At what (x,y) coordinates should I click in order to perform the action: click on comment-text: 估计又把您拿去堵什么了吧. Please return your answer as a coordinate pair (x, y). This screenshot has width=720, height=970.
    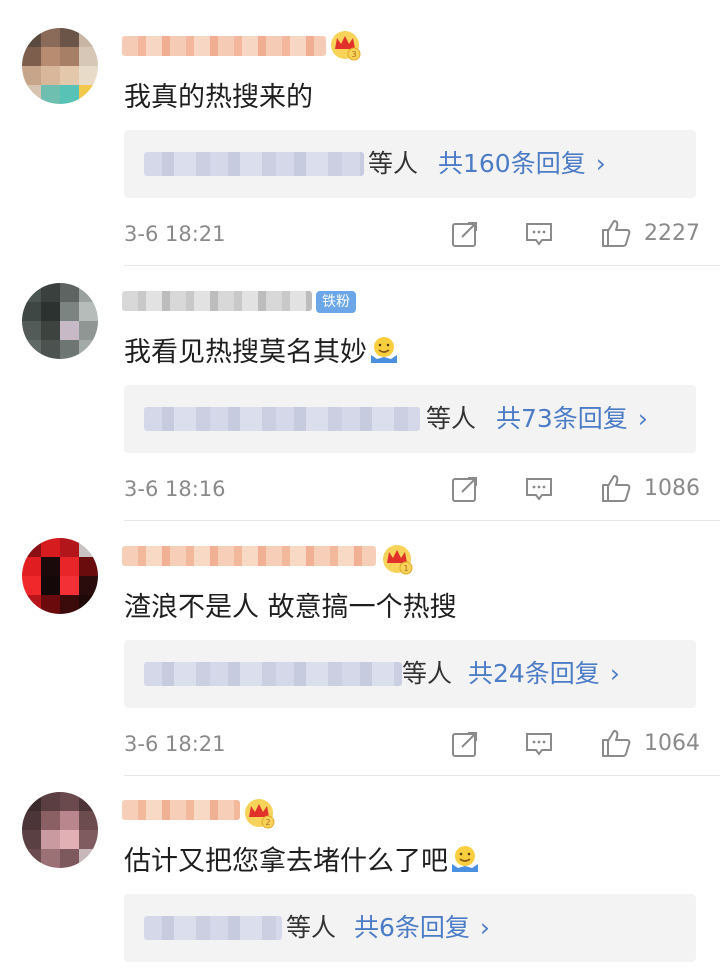
    Looking at the image, I should click on (302, 862).